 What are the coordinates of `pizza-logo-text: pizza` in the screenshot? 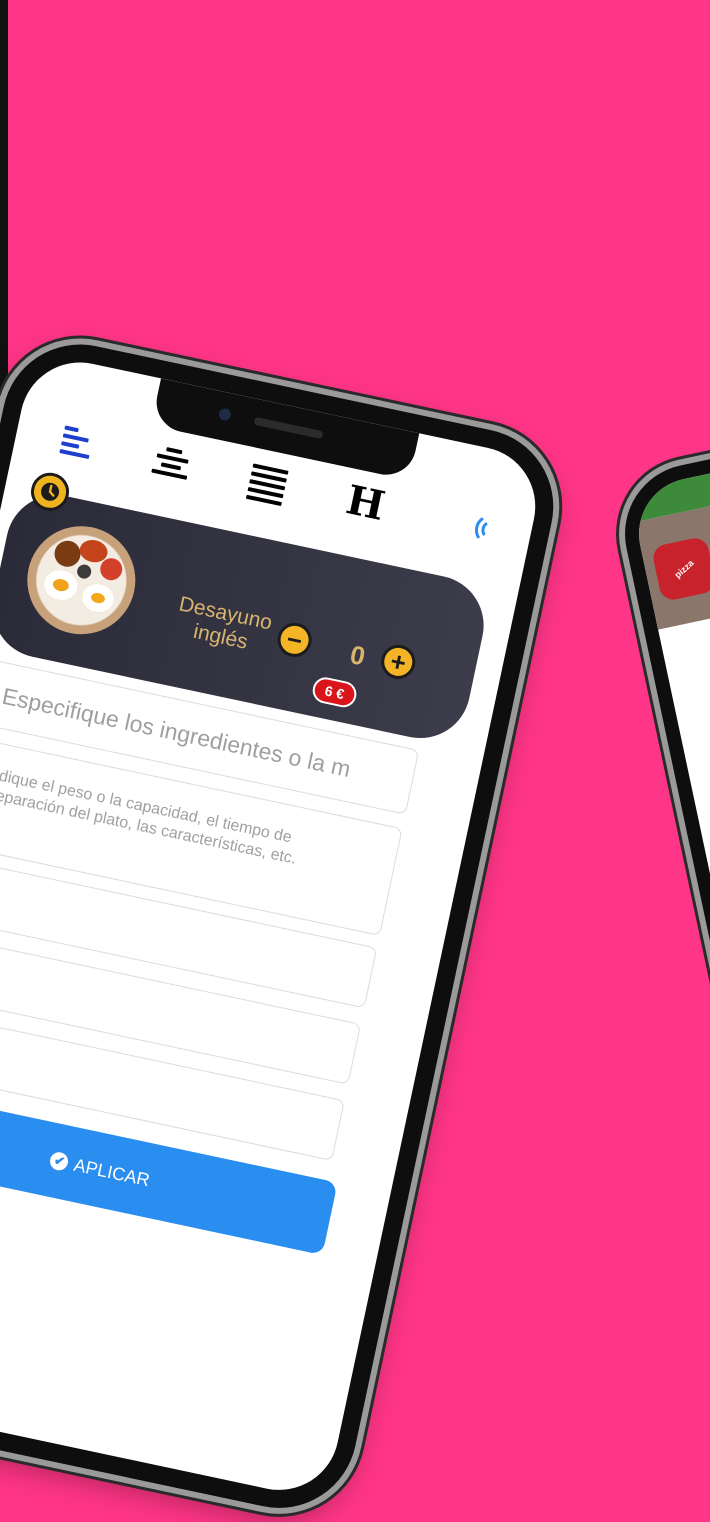 It's located at (684, 569).